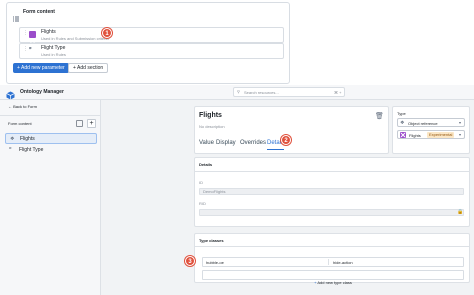 This screenshot has height=295, width=474. I want to click on ontology-logo-icon, so click(10, 93).